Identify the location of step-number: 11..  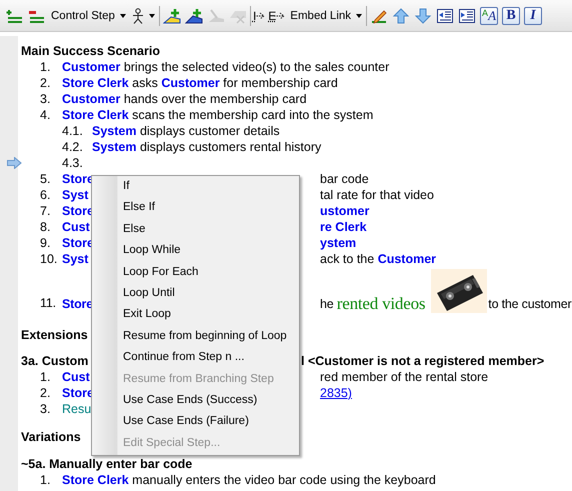
(48, 303).